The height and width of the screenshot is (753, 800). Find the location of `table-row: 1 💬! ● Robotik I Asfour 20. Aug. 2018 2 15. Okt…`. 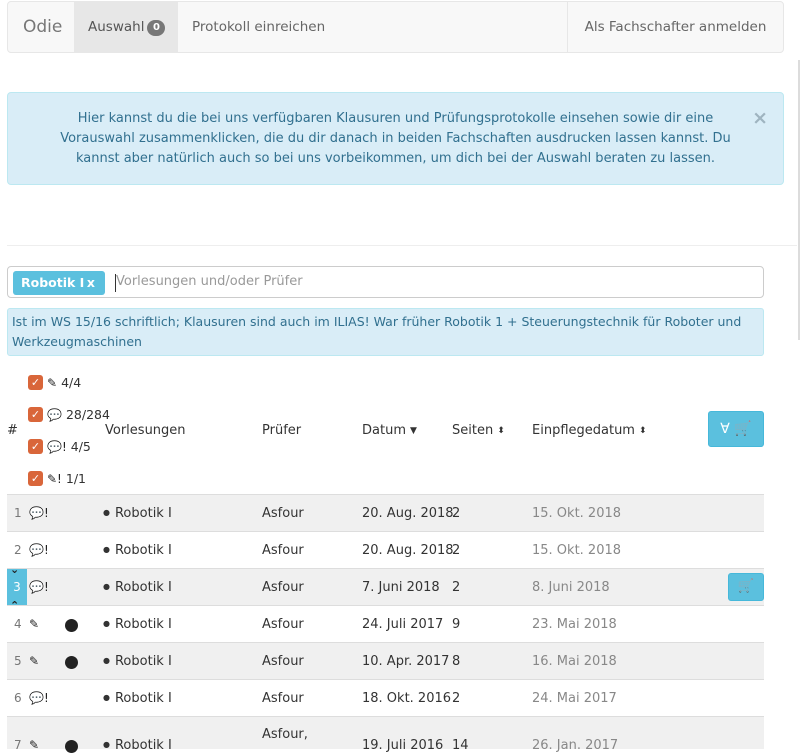

table-row: 1 💬! ● Robotik I Asfour 20. Aug. 2018 2 15. Okt… is located at coordinates (385, 512).